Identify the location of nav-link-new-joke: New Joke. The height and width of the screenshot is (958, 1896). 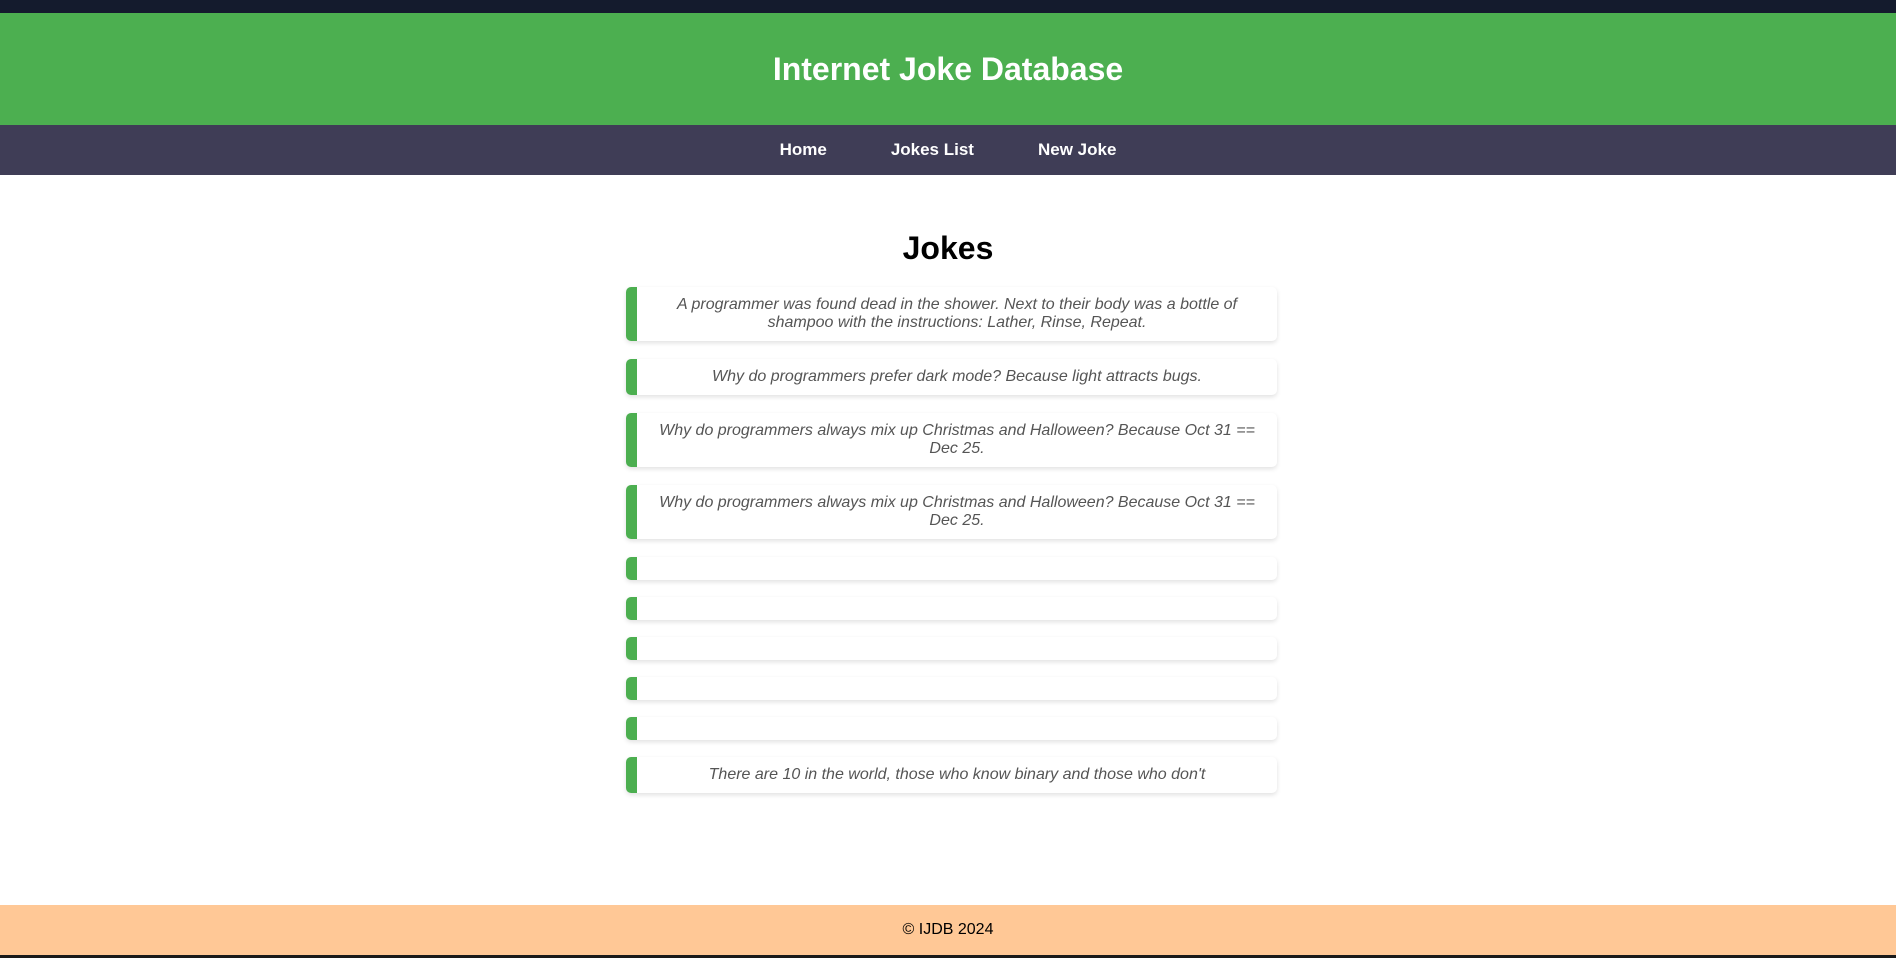
(1077, 150).